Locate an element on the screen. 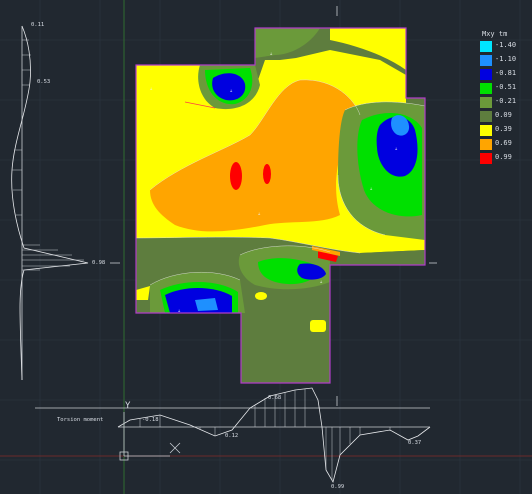  legend-row: -1.10 is located at coordinates (503, 61).